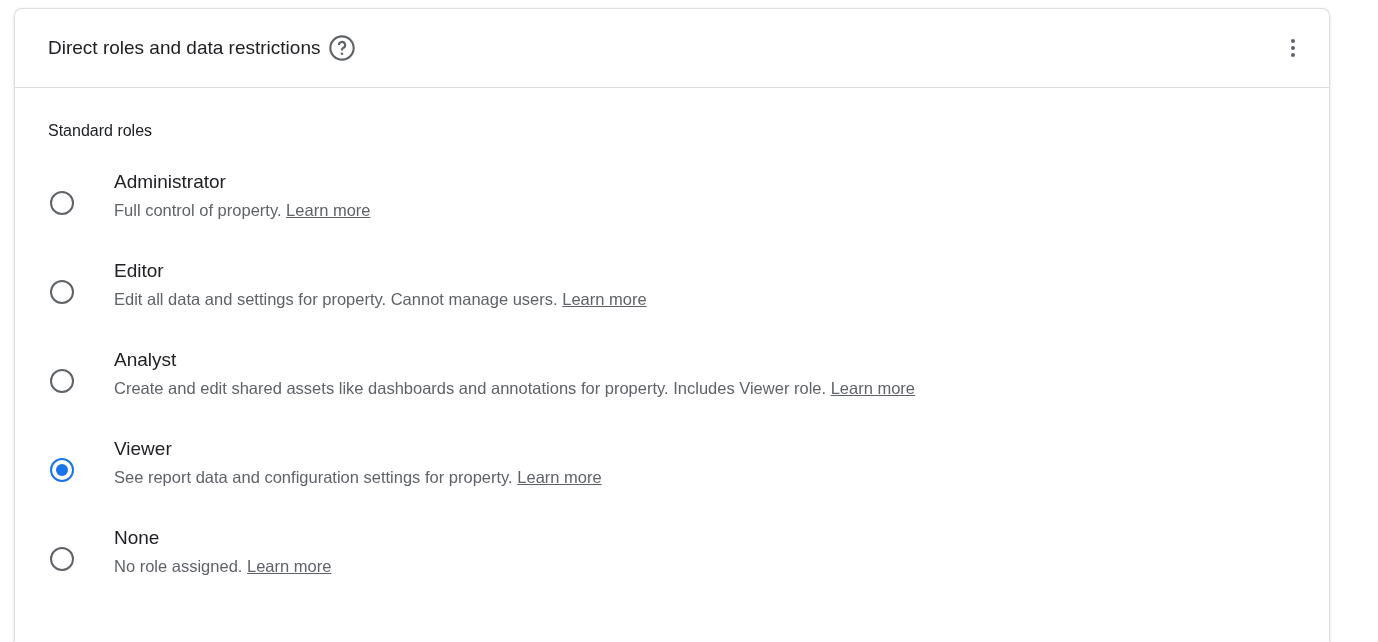 The width and height of the screenshot is (1378, 642). Describe the element at coordinates (137, 538) in the screenshot. I see `role-name: None` at that location.